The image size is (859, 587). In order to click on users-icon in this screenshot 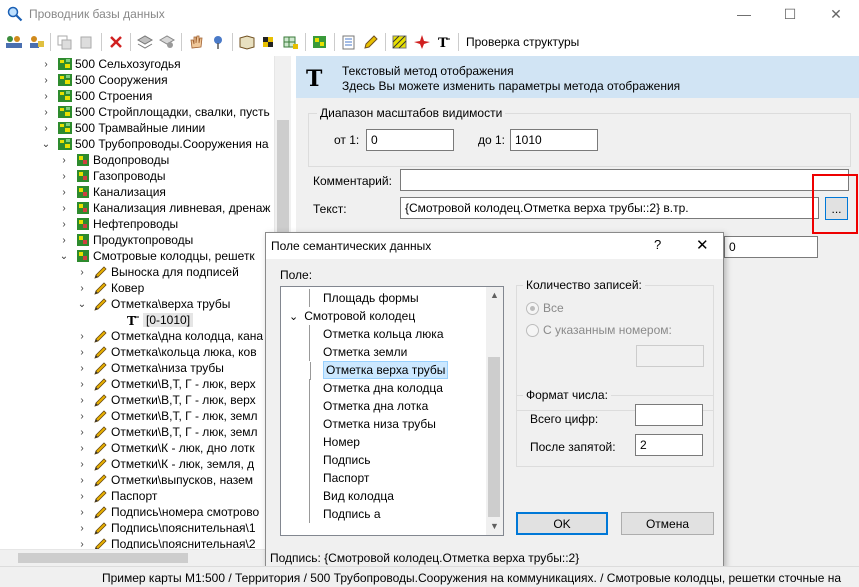, I will do `click(14, 42)`.